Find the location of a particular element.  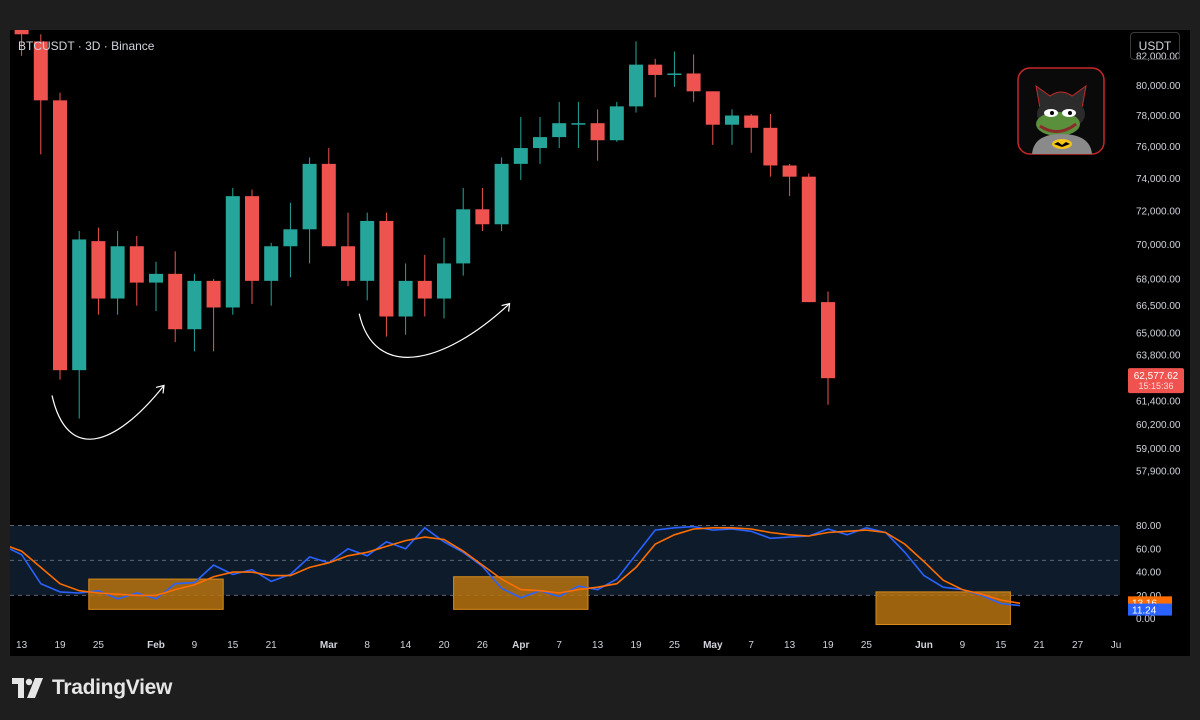

time-tick-label: 20 is located at coordinates (444, 645).